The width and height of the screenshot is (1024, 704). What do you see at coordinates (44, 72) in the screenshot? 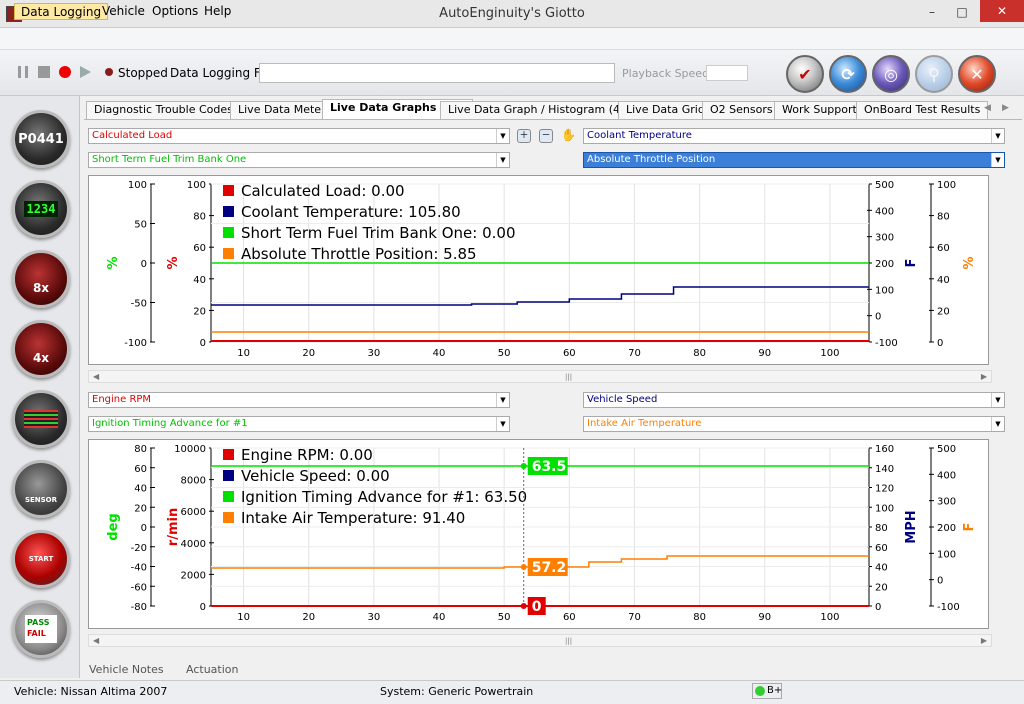
I see `stop-icon` at bounding box center [44, 72].